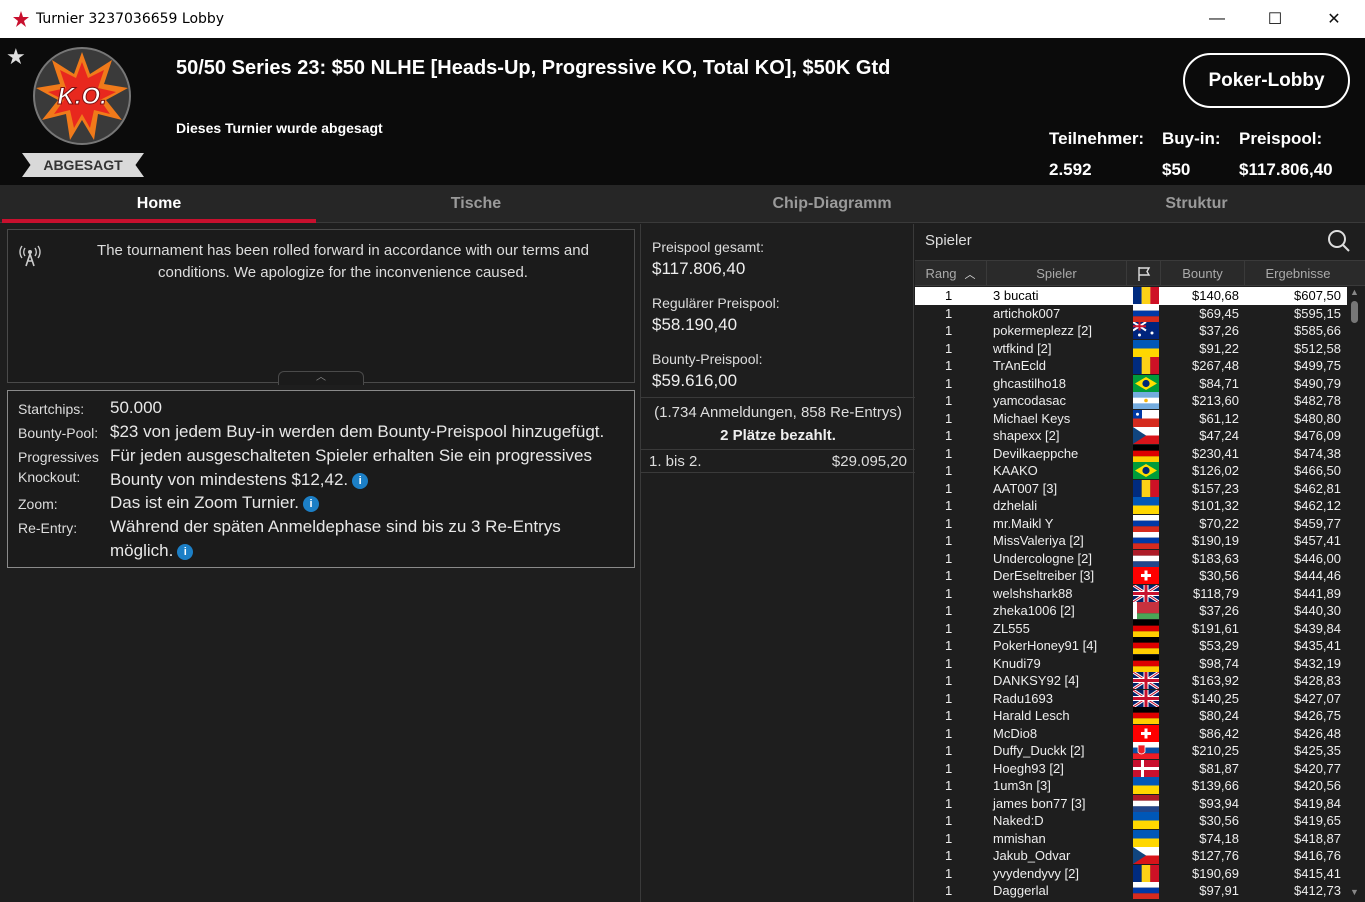  What do you see at coordinates (1131, 506) in the screenshot?
I see `player-row: 1 dzhelali $101,32 $462,12` at bounding box center [1131, 506].